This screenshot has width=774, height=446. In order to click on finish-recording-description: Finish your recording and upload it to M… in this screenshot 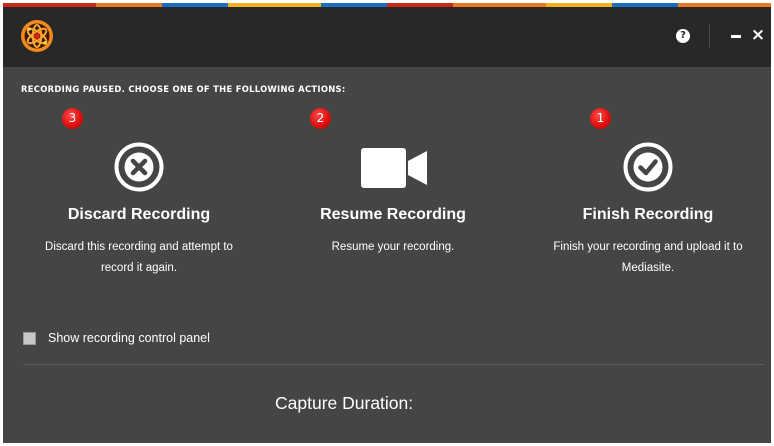, I will do `click(648, 257)`.